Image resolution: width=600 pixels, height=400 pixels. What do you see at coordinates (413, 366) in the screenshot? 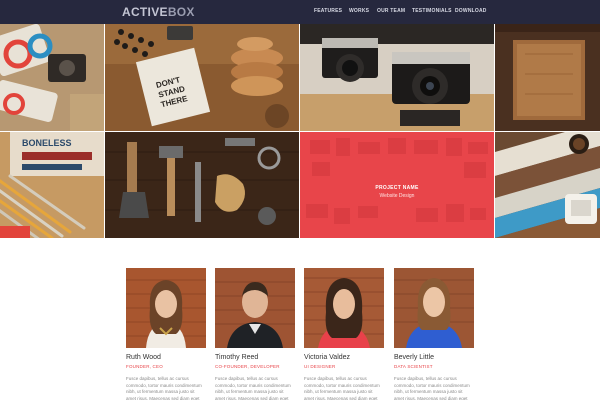
I see `member-role: DATA SCIENTIST` at bounding box center [413, 366].